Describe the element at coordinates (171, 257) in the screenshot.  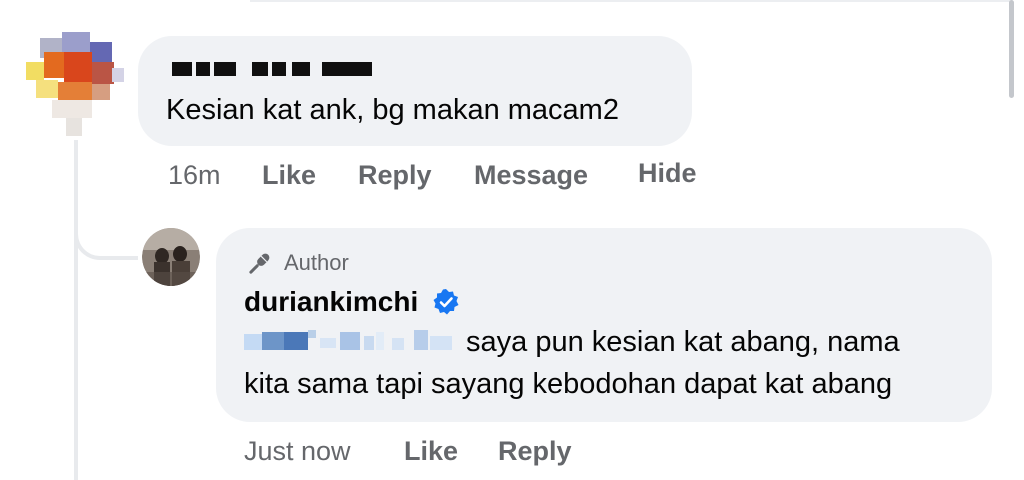
I see `author-avatar` at that location.